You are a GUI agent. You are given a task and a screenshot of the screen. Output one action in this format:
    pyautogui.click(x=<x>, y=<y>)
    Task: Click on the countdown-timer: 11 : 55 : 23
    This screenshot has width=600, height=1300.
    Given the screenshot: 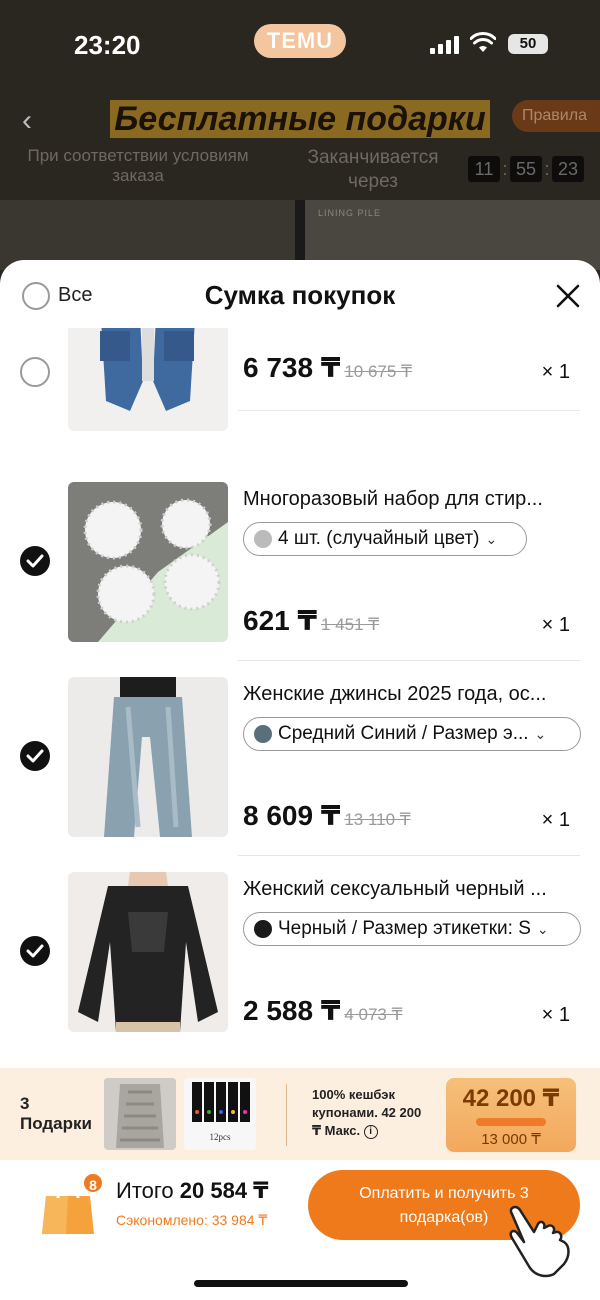 What is the action you would take?
    pyautogui.click(x=526, y=169)
    